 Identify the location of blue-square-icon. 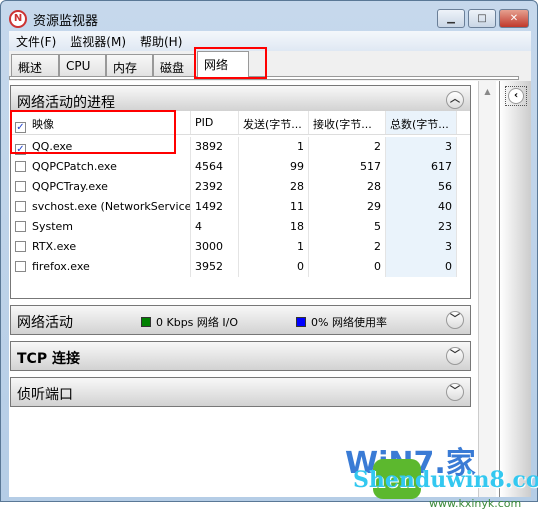
(301, 322).